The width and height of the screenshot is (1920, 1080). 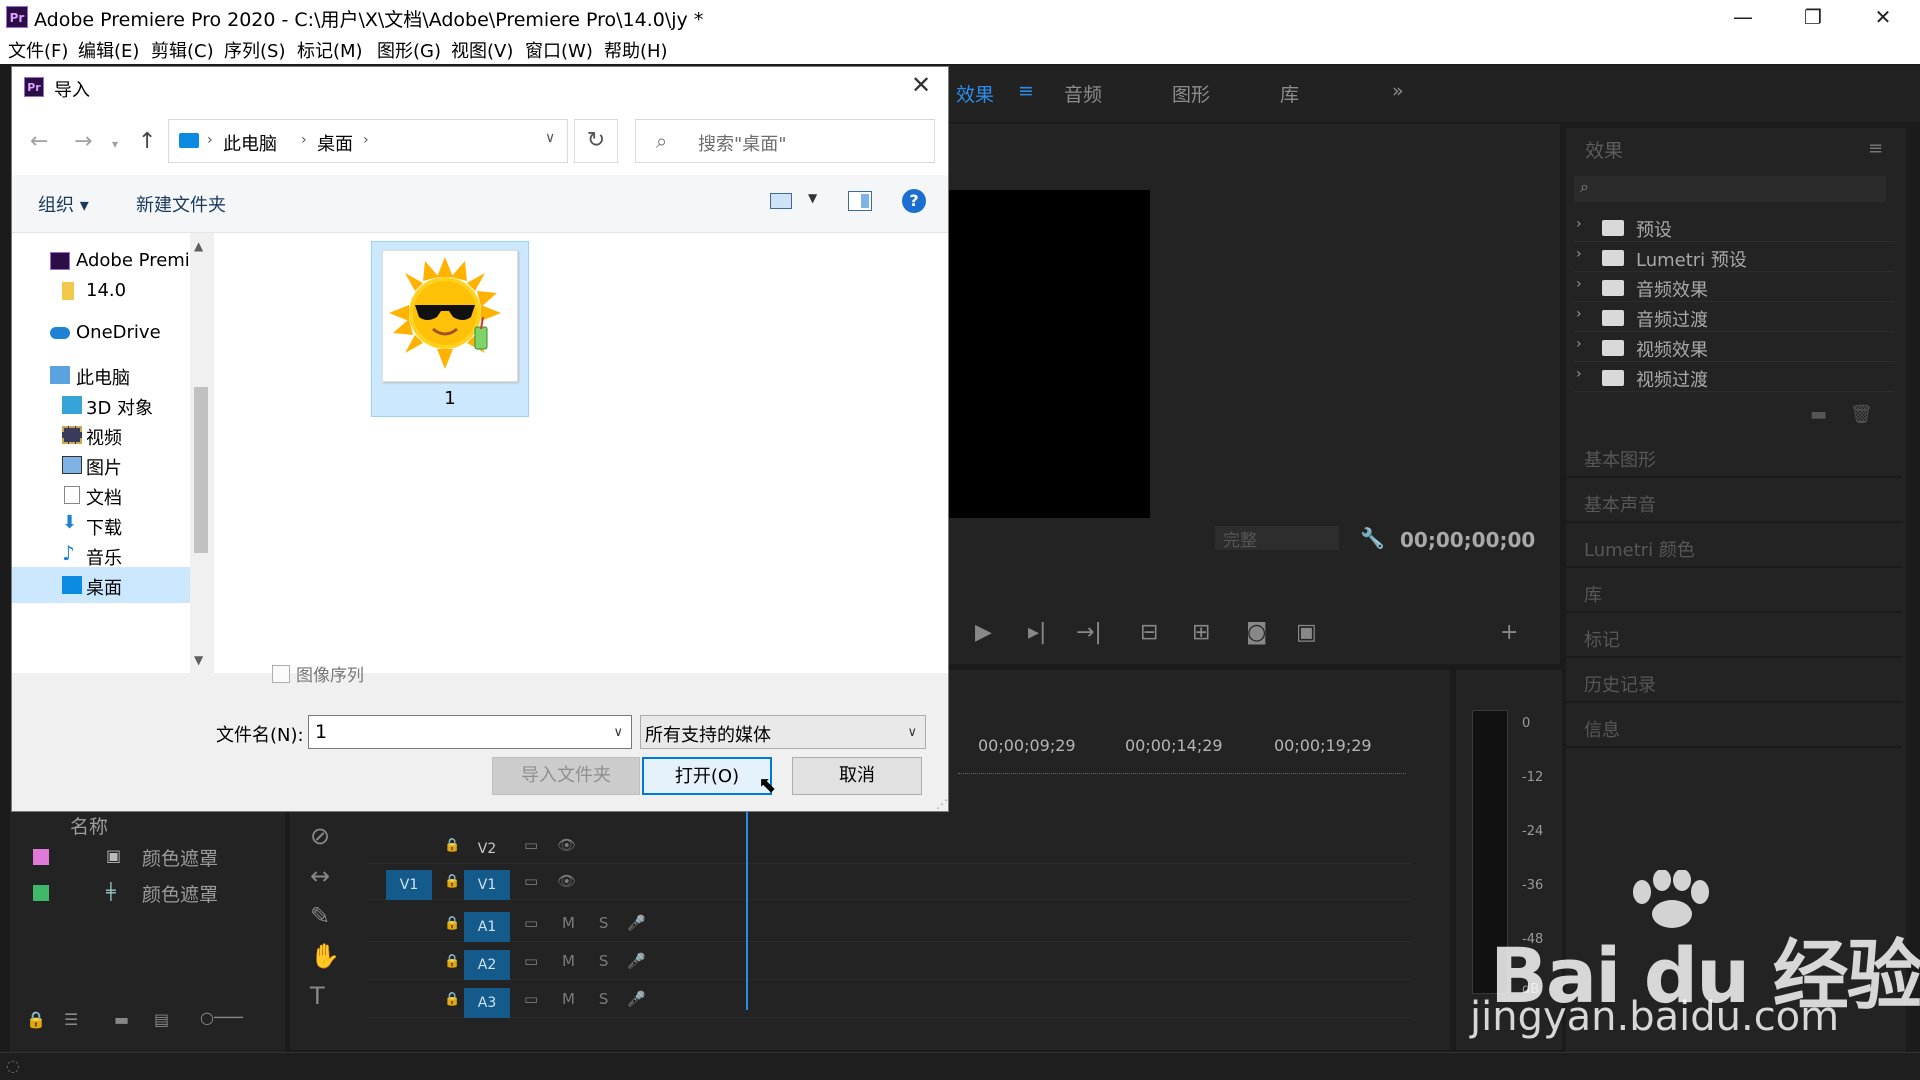 I want to click on section-history: 历史记录, so click(x=1734, y=683).